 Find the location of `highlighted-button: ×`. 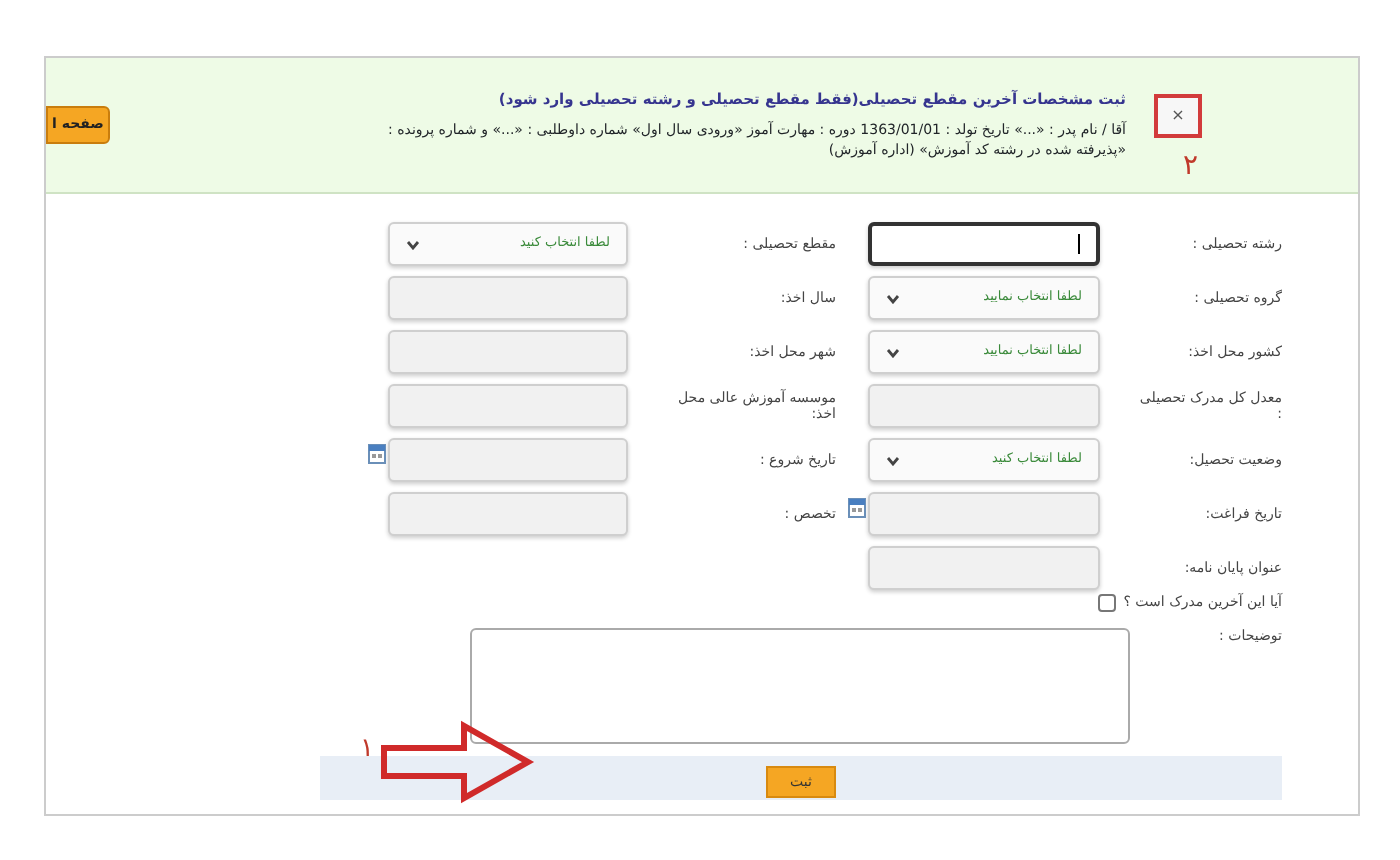

highlighted-button: × is located at coordinates (1178, 116).